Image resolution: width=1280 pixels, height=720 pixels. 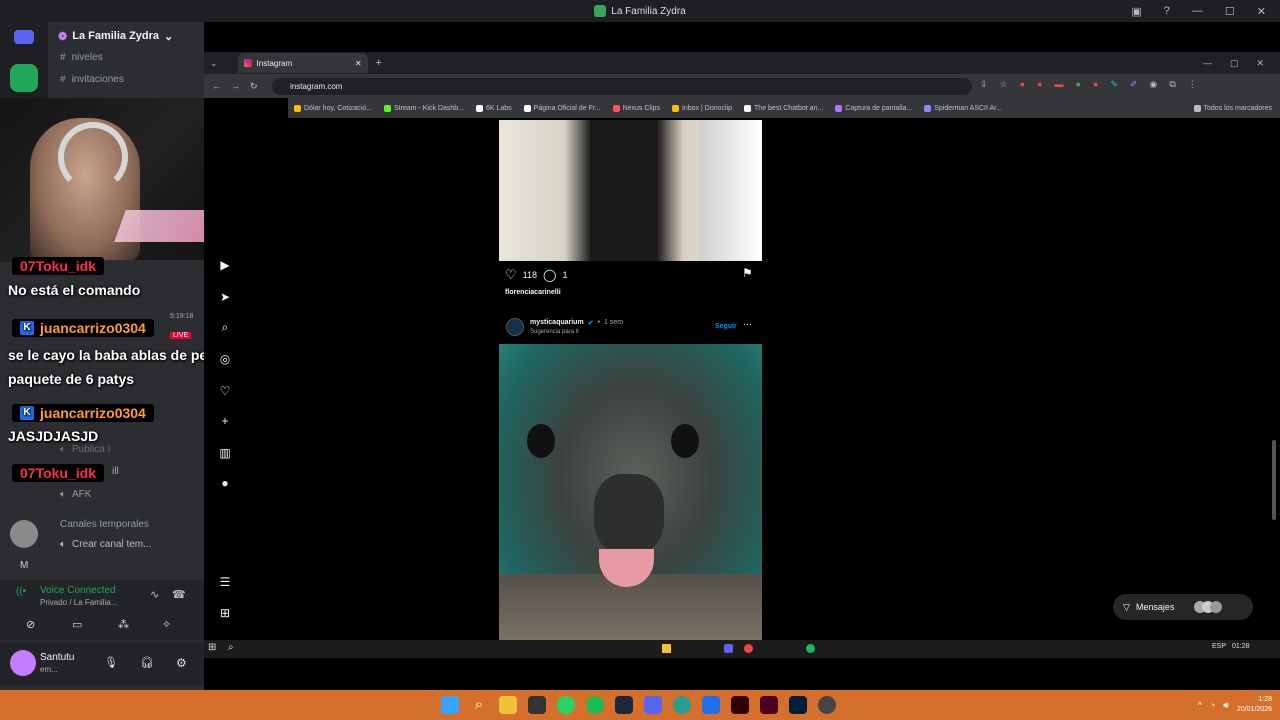 What do you see at coordinates (111, 662) in the screenshot?
I see `microphone-icon: 🎙︎` at bounding box center [111, 662].